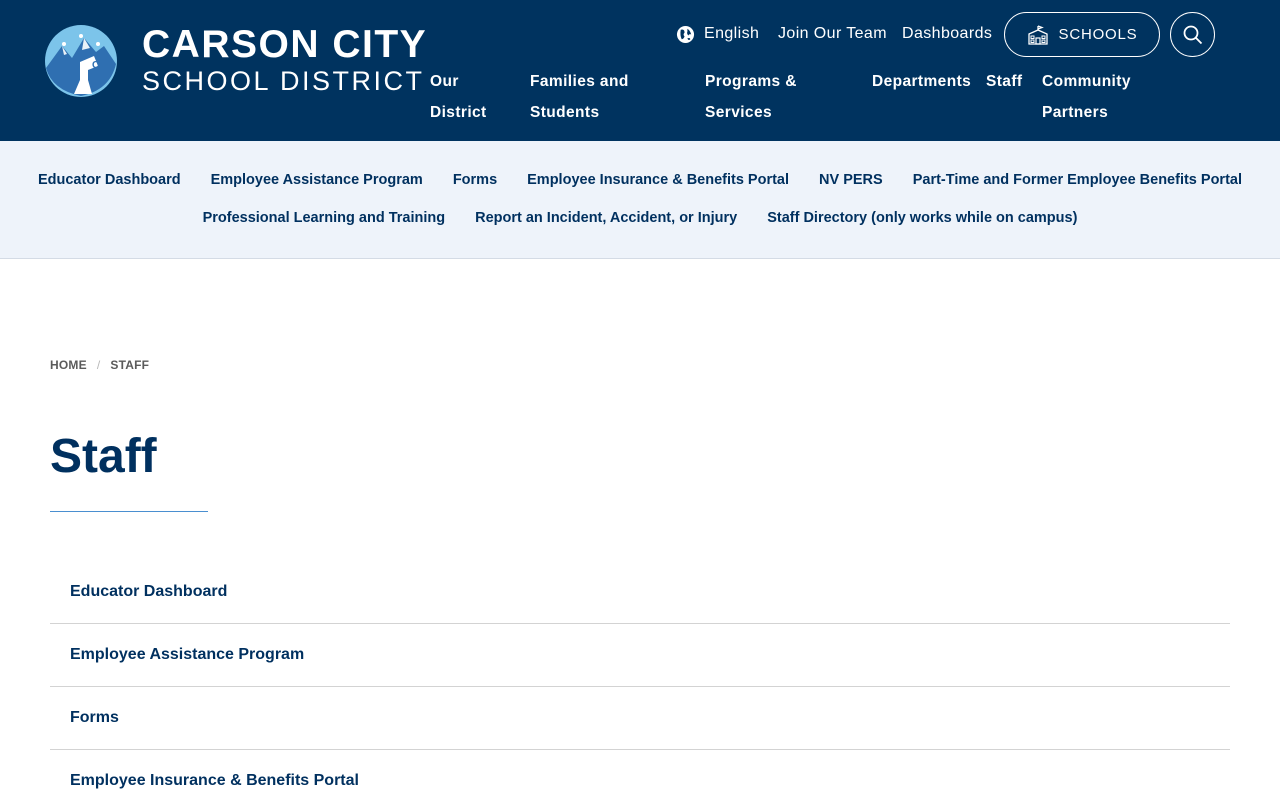 This screenshot has height=800, width=1280. What do you see at coordinates (103, 456) in the screenshot?
I see `page-title: Staff` at bounding box center [103, 456].